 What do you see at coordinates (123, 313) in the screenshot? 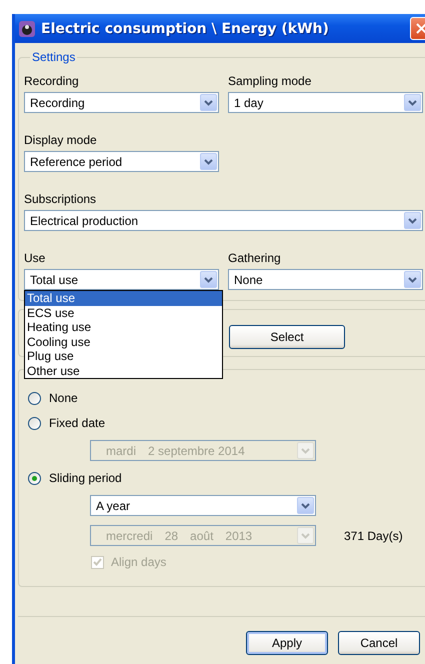
I see `dropdown-option: ECS use` at bounding box center [123, 313].